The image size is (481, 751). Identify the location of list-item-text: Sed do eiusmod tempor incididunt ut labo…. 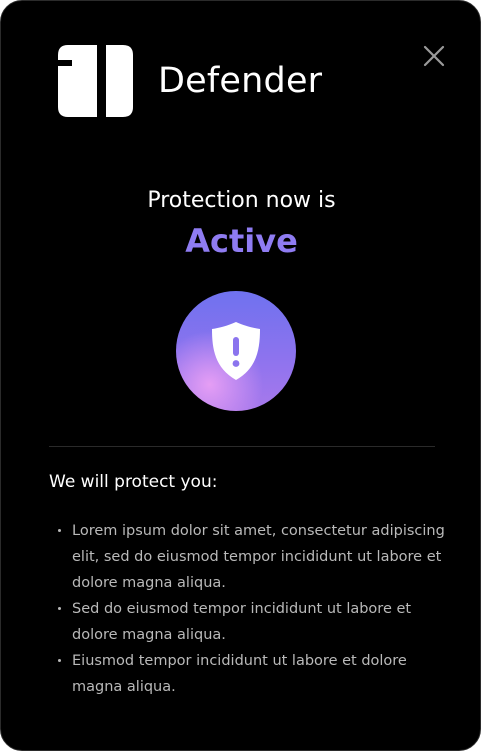
(242, 622).